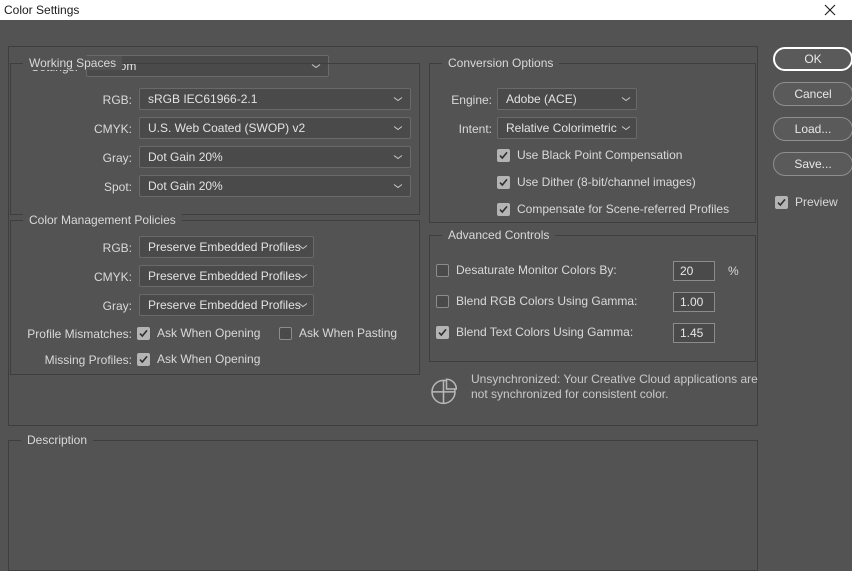 This screenshot has width=852, height=571. Describe the element at coordinates (275, 99) in the screenshot. I see `working-rgb-select: sRGB IEC61966-2.1` at that location.